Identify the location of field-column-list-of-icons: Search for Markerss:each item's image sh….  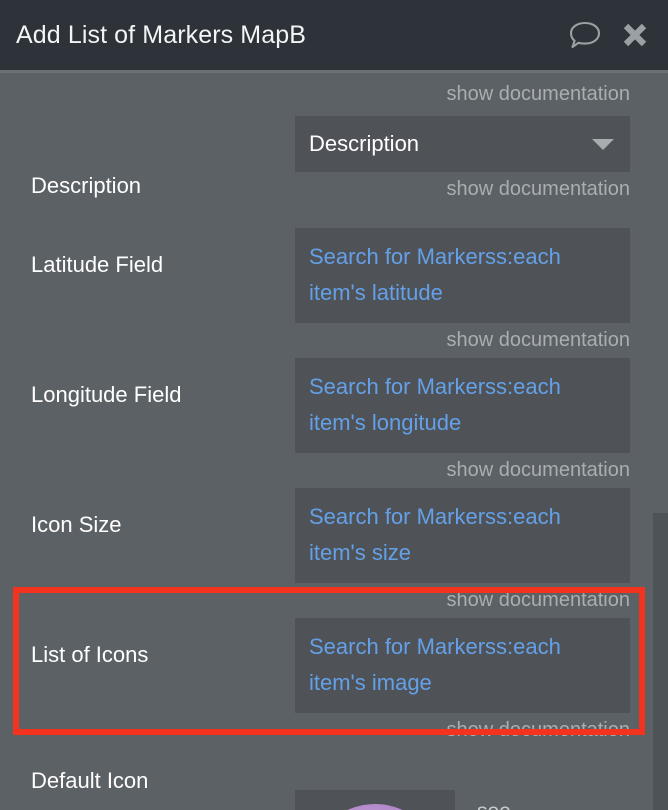
(462, 680).